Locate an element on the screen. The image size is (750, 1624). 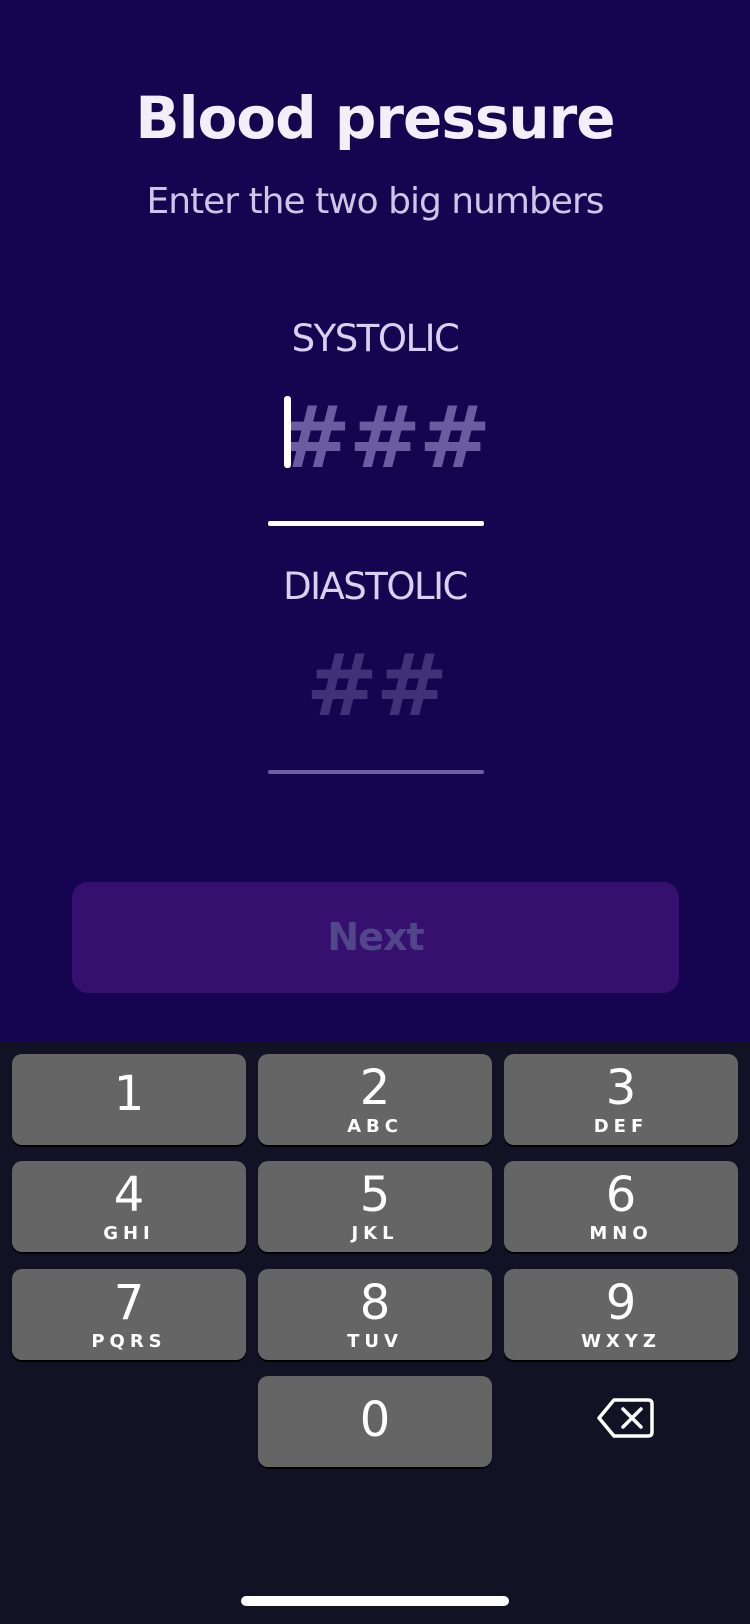
key-7: 7 PQRS is located at coordinates (129, 1314).